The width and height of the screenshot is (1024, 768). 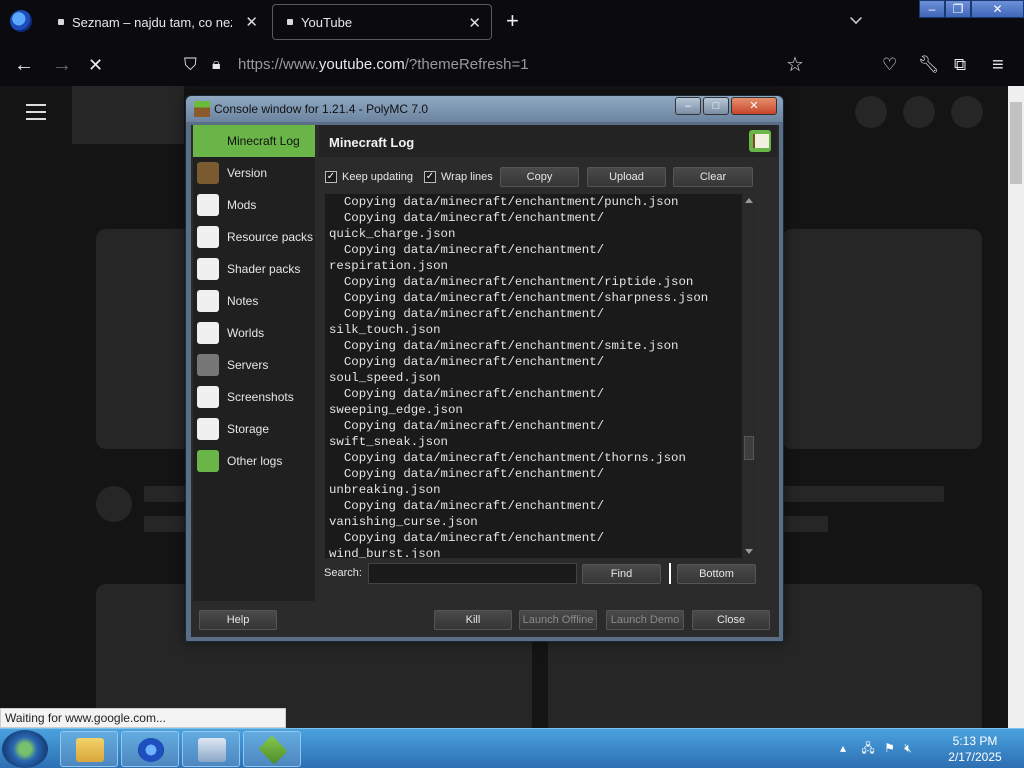 I want to click on sidebar-item-servers: Servers, so click(x=254, y=365).